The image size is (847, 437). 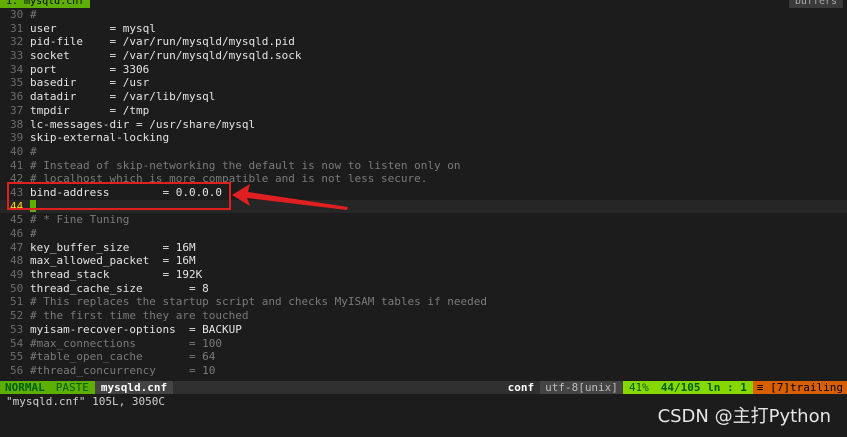 I want to click on line-text: # * Fine Tuning, so click(x=80, y=220).